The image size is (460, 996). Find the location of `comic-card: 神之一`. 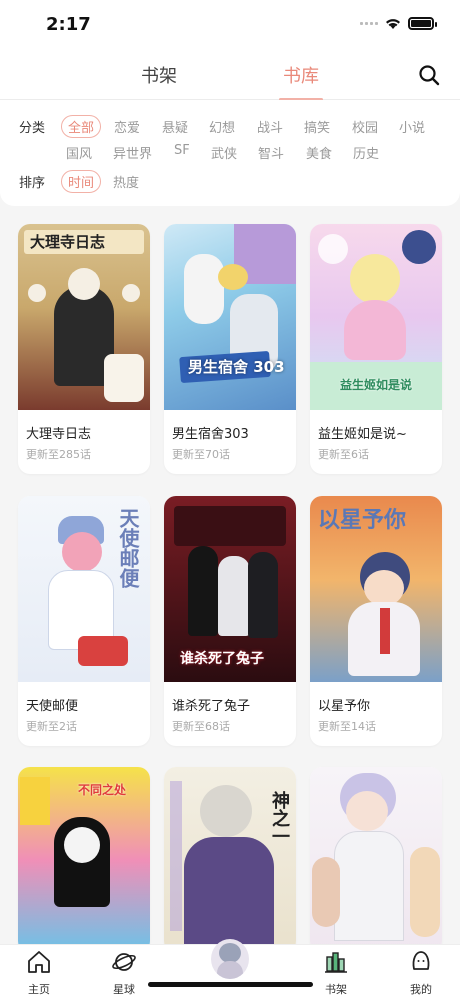

comic-card: 神之一 is located at coordinates (230, 860).